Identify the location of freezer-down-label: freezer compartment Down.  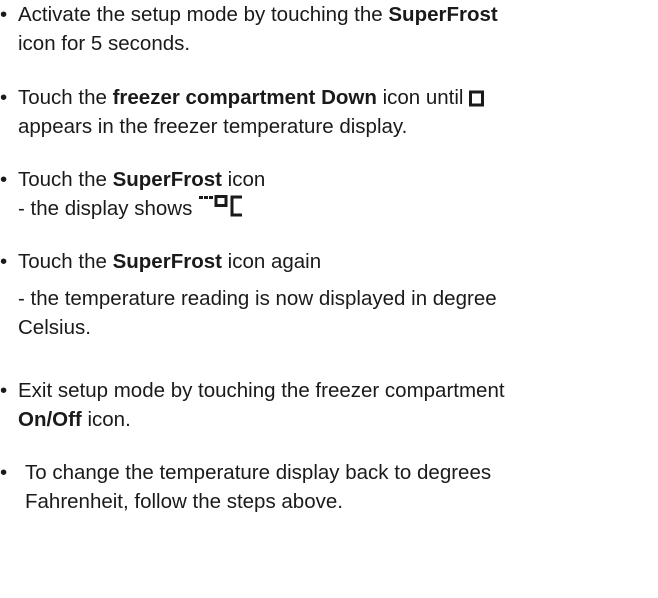
(244, 97).